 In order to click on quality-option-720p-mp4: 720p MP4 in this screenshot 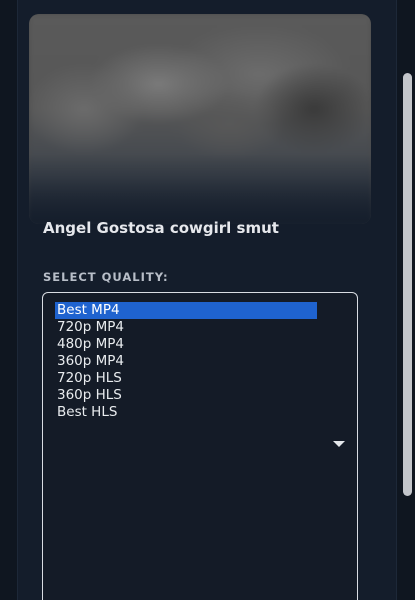, I will do `click(186, 327)`.